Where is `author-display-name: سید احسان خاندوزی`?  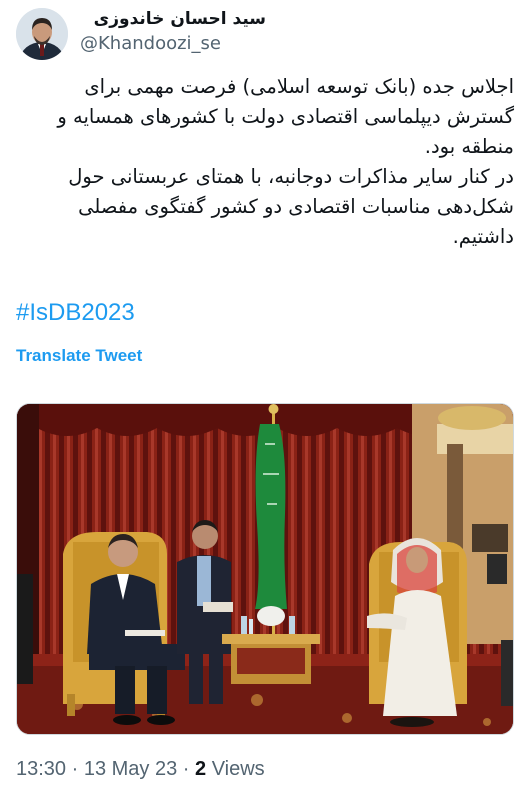 author-display-name: سید احسان خاندوزی is located at coordinates (173, 19).